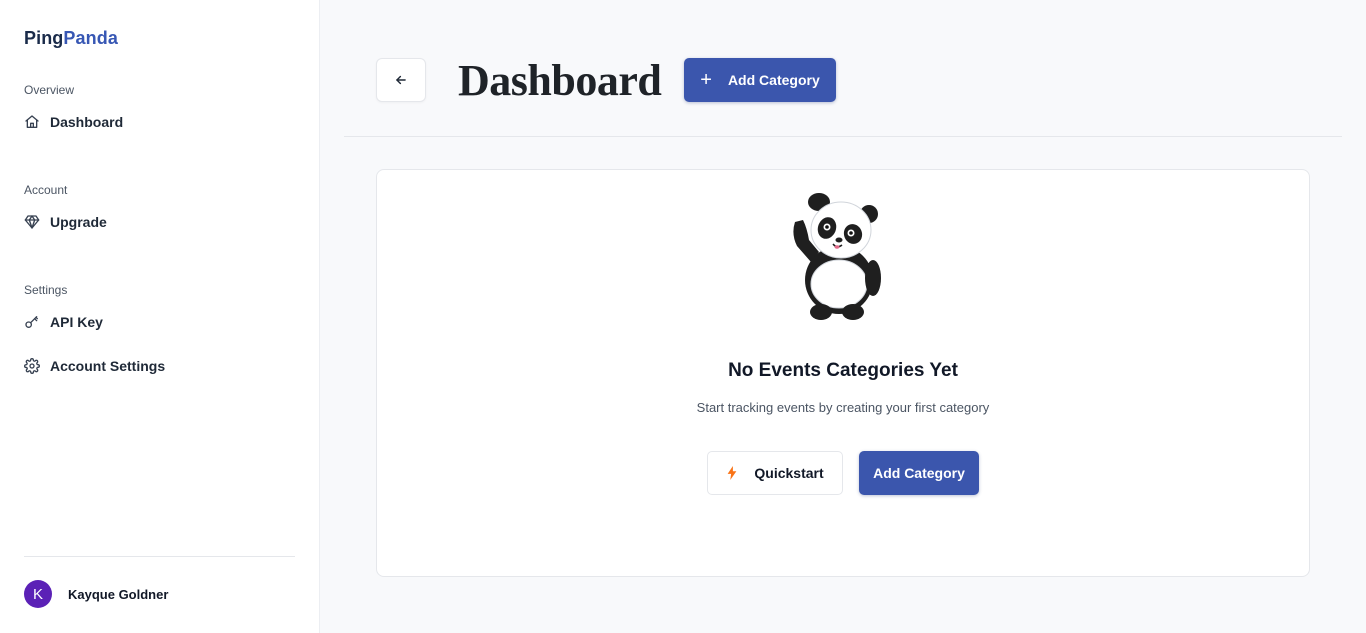 This screenshot has height=633, width=1366. What do you see at coordinates (32, 222) in the screenshot?
I see `gem-icon` at bounding box center [32, 222].